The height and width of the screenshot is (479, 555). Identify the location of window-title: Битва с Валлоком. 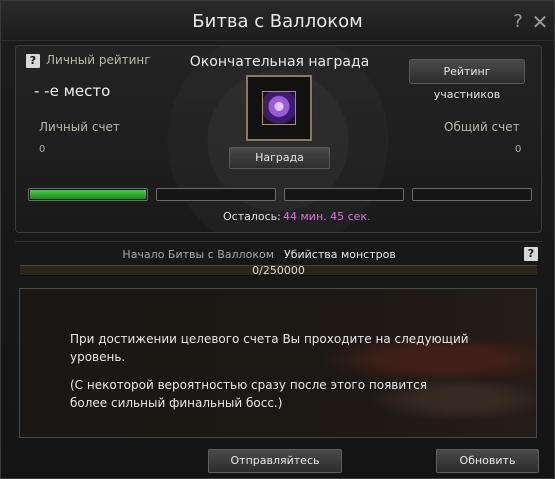
(277, 21).